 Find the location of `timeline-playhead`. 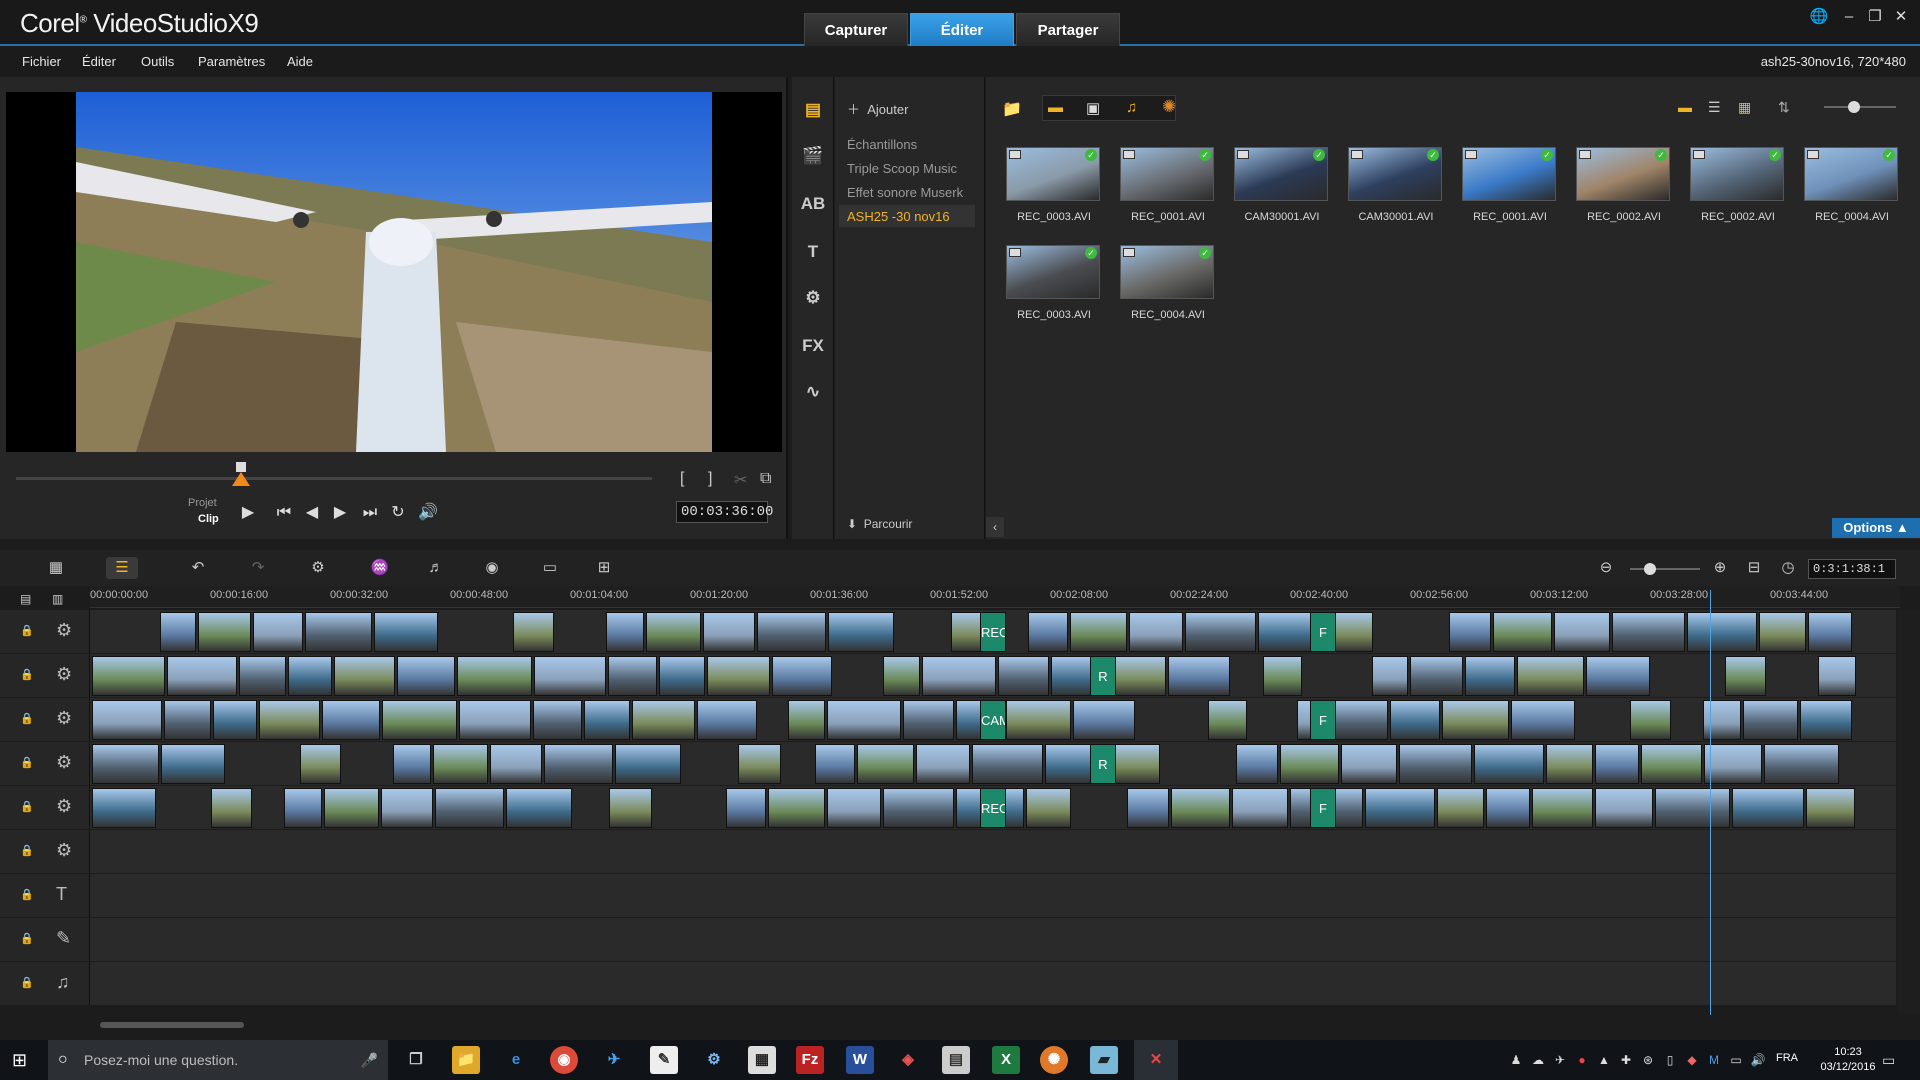

timeline-playhead is located at coordinates (1710, 802).